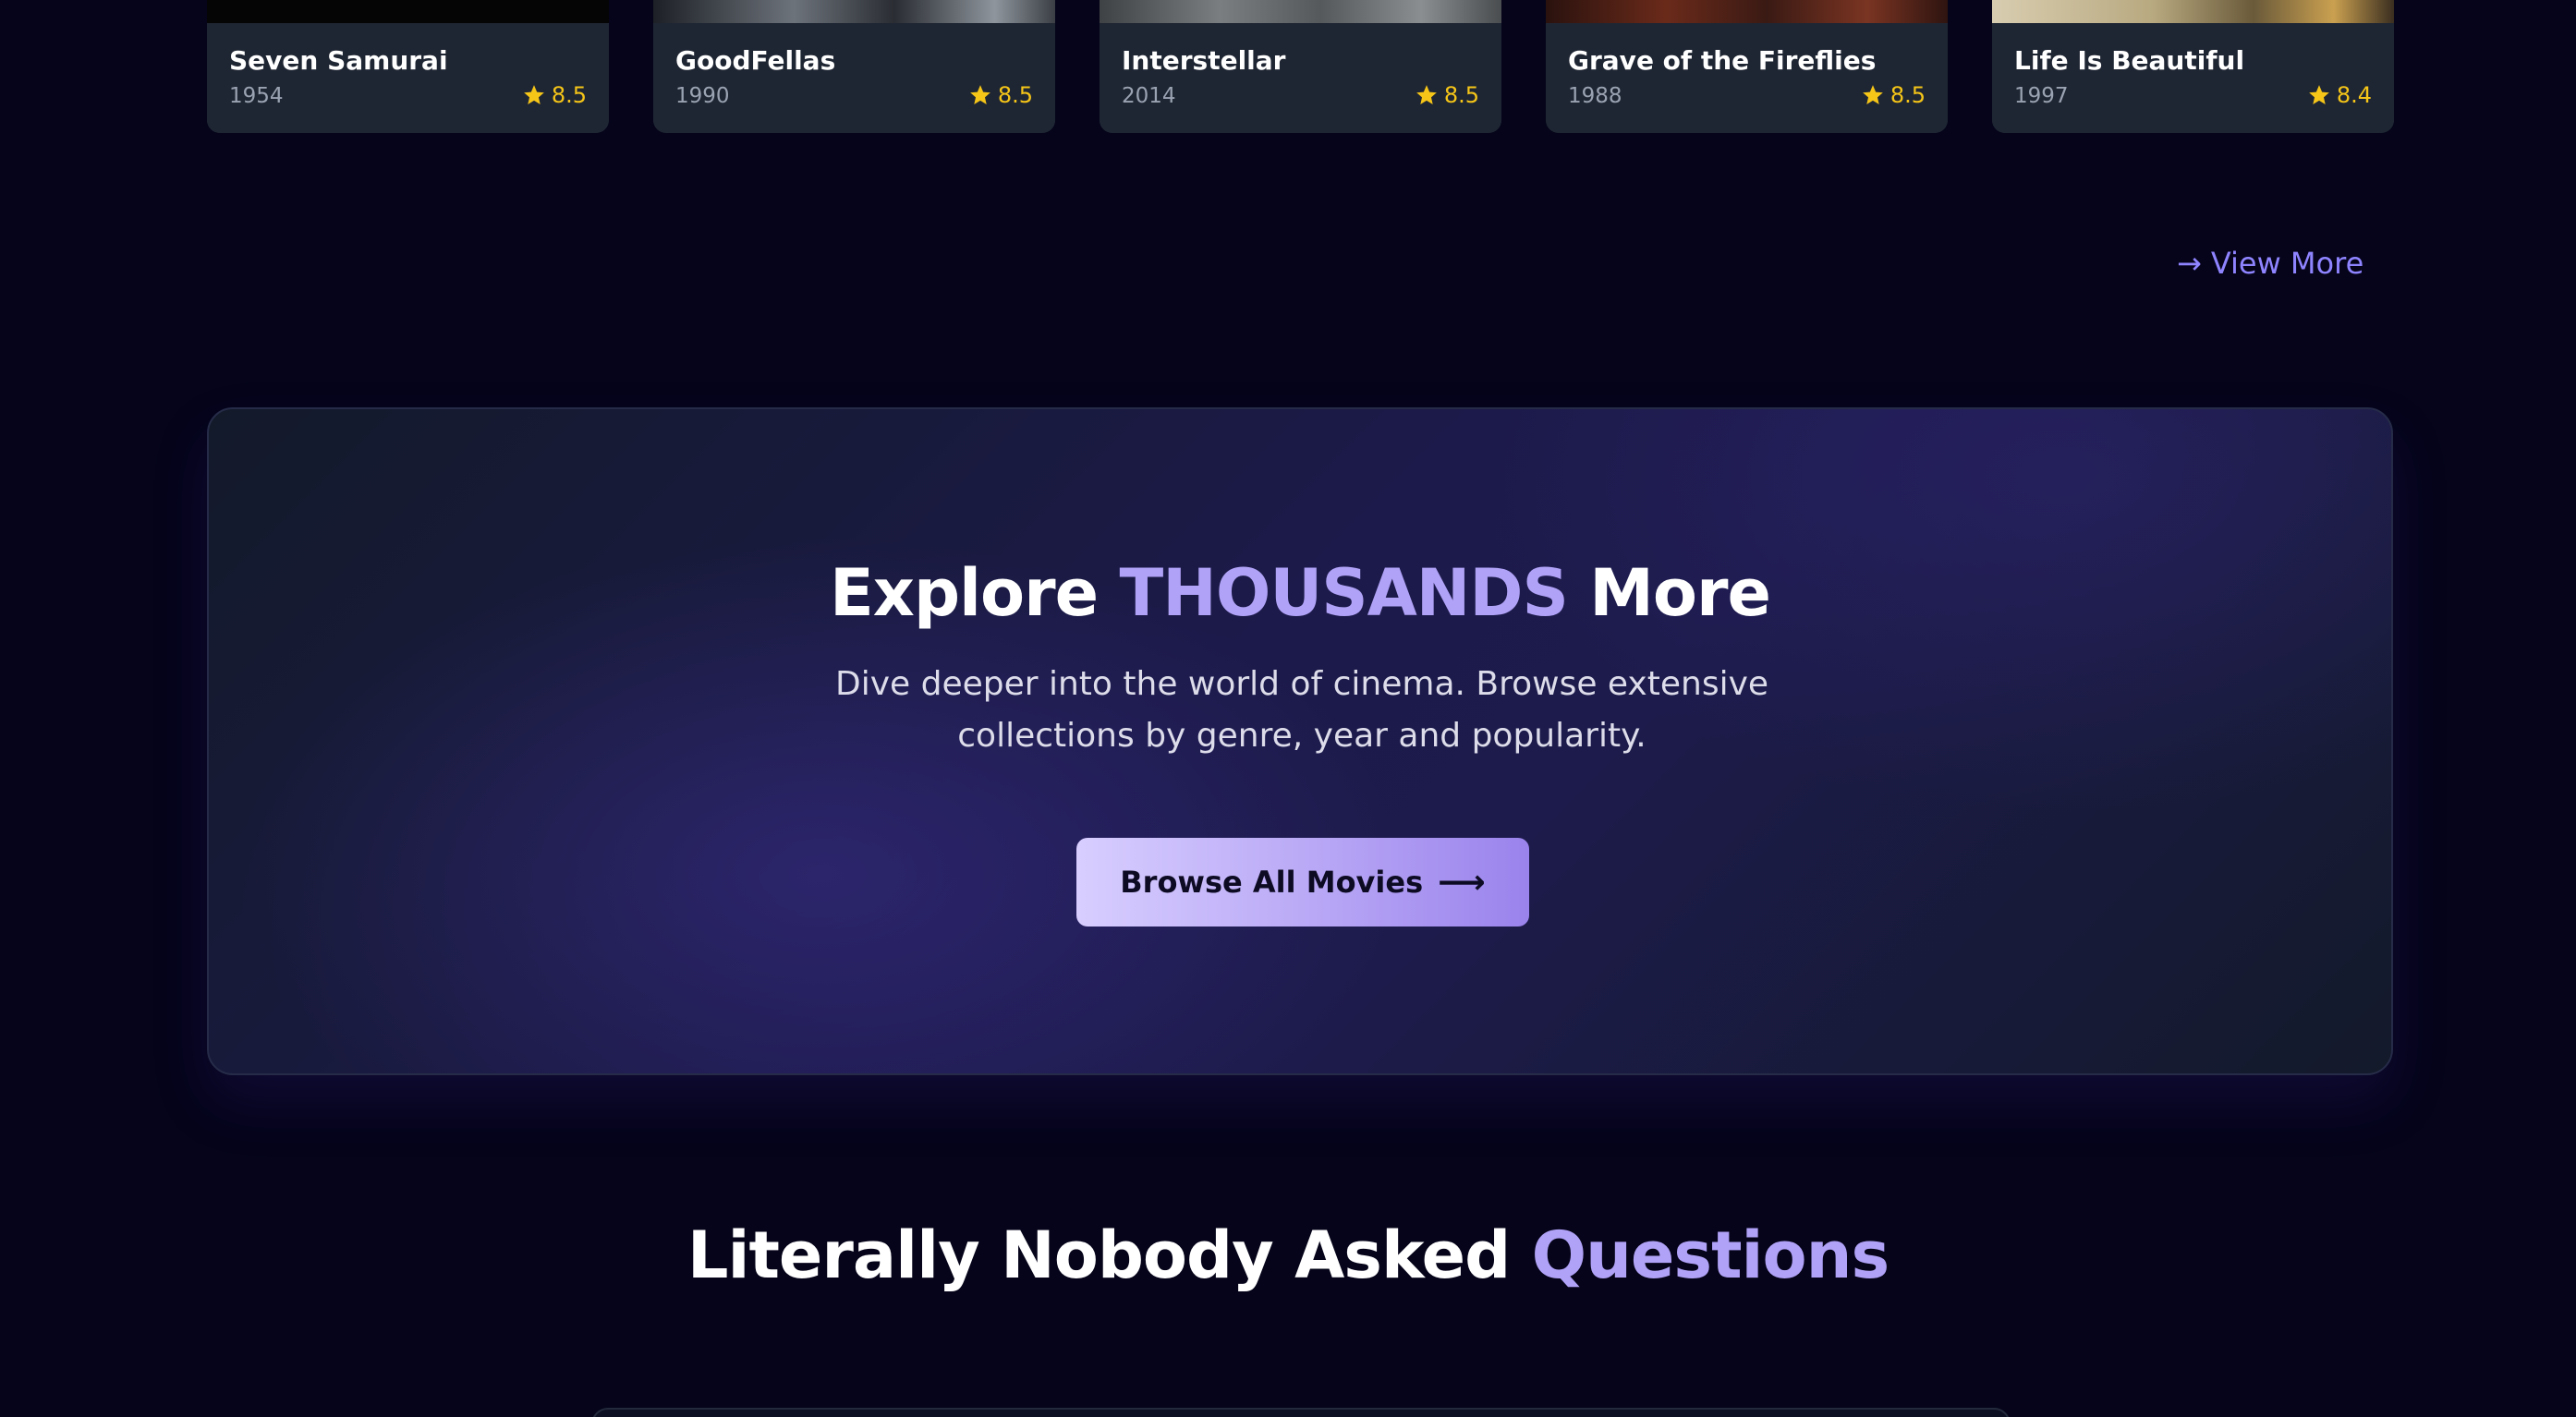  I want to click on explore-heading: Explore THOUSANDS More, so click(1300, 593).